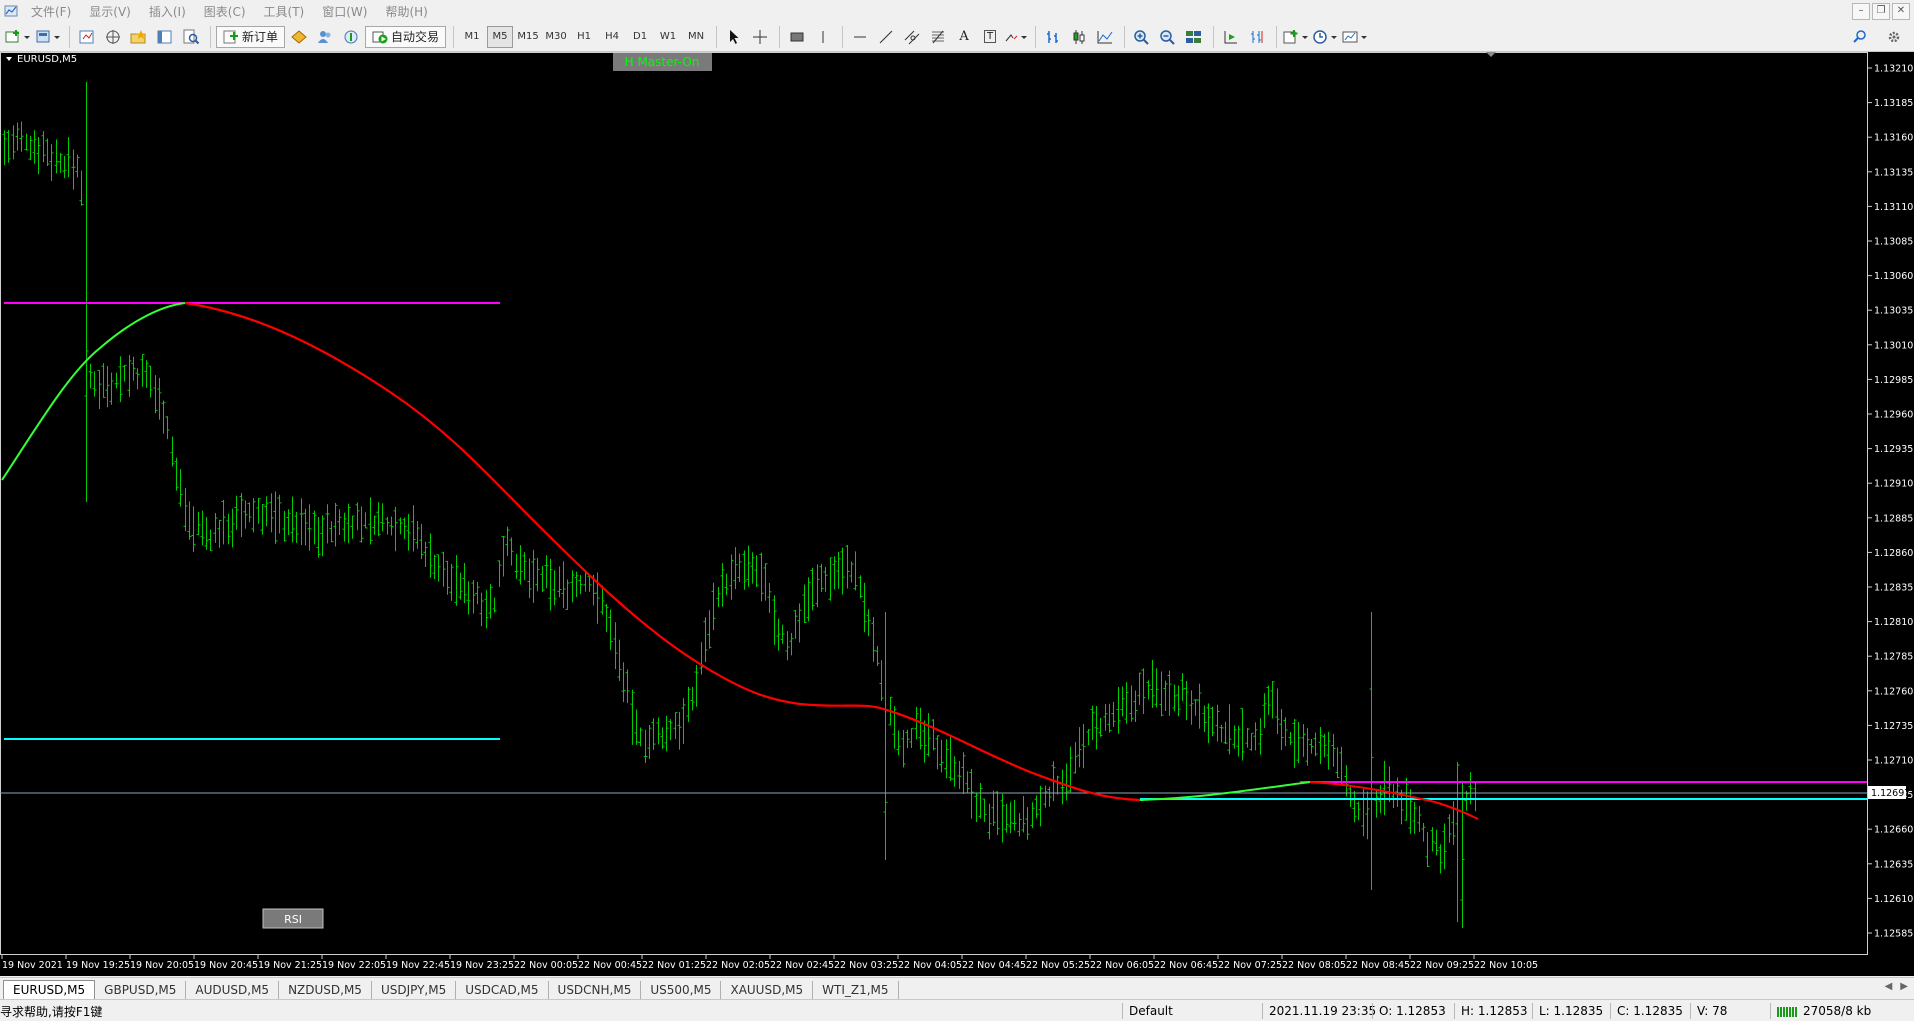 The image size is (1914, 1021). I want to click on minimize-button: –, so click(1861, 11).